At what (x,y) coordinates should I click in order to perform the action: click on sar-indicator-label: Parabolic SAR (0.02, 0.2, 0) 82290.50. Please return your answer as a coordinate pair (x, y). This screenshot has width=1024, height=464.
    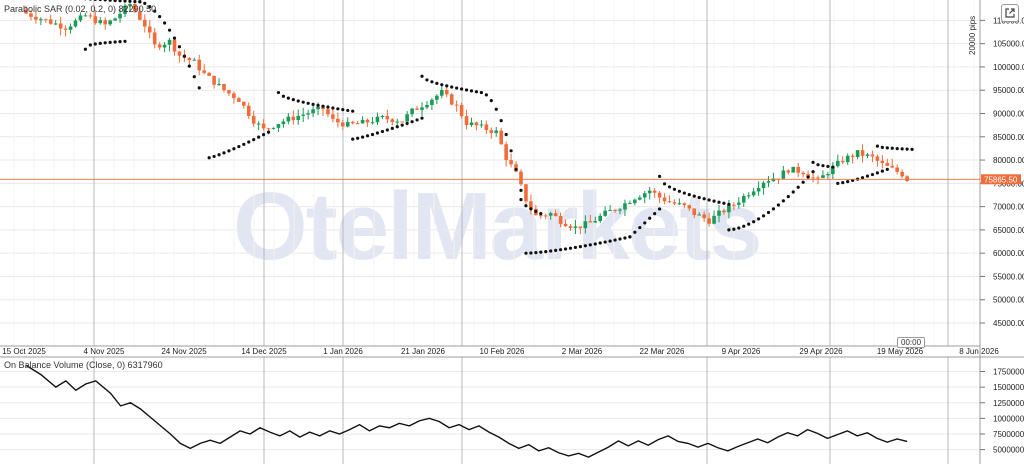
    Looking at the image, I should click on (80, 9).